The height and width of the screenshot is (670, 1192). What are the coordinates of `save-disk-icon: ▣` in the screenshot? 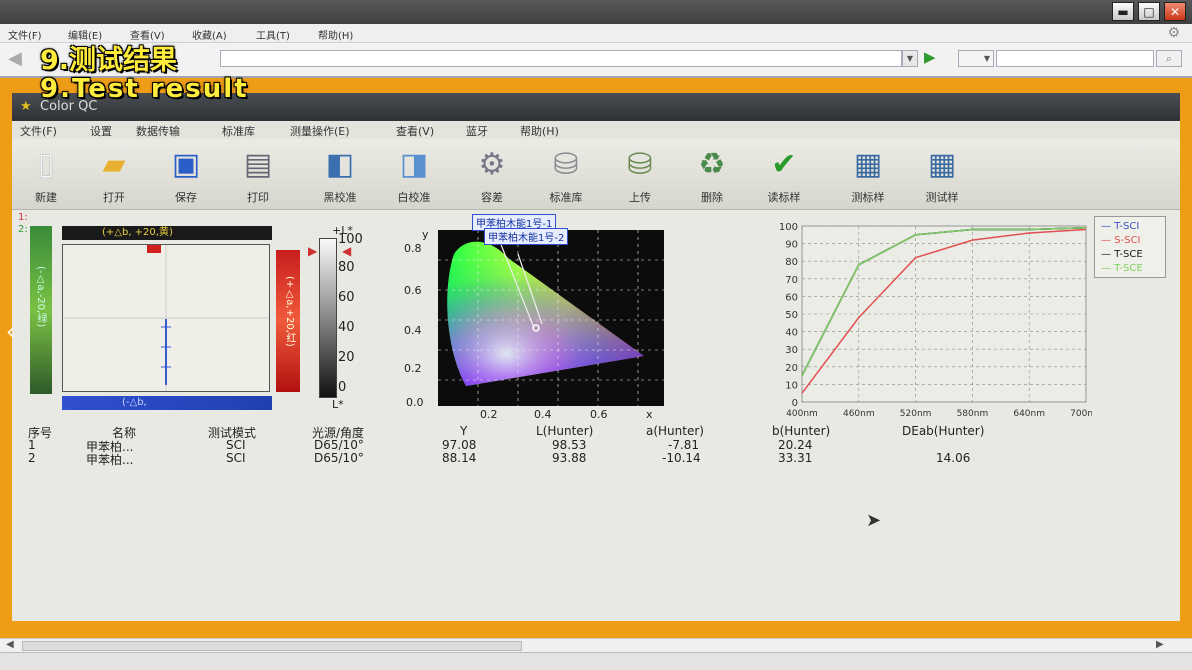 It's located at (186, 164).